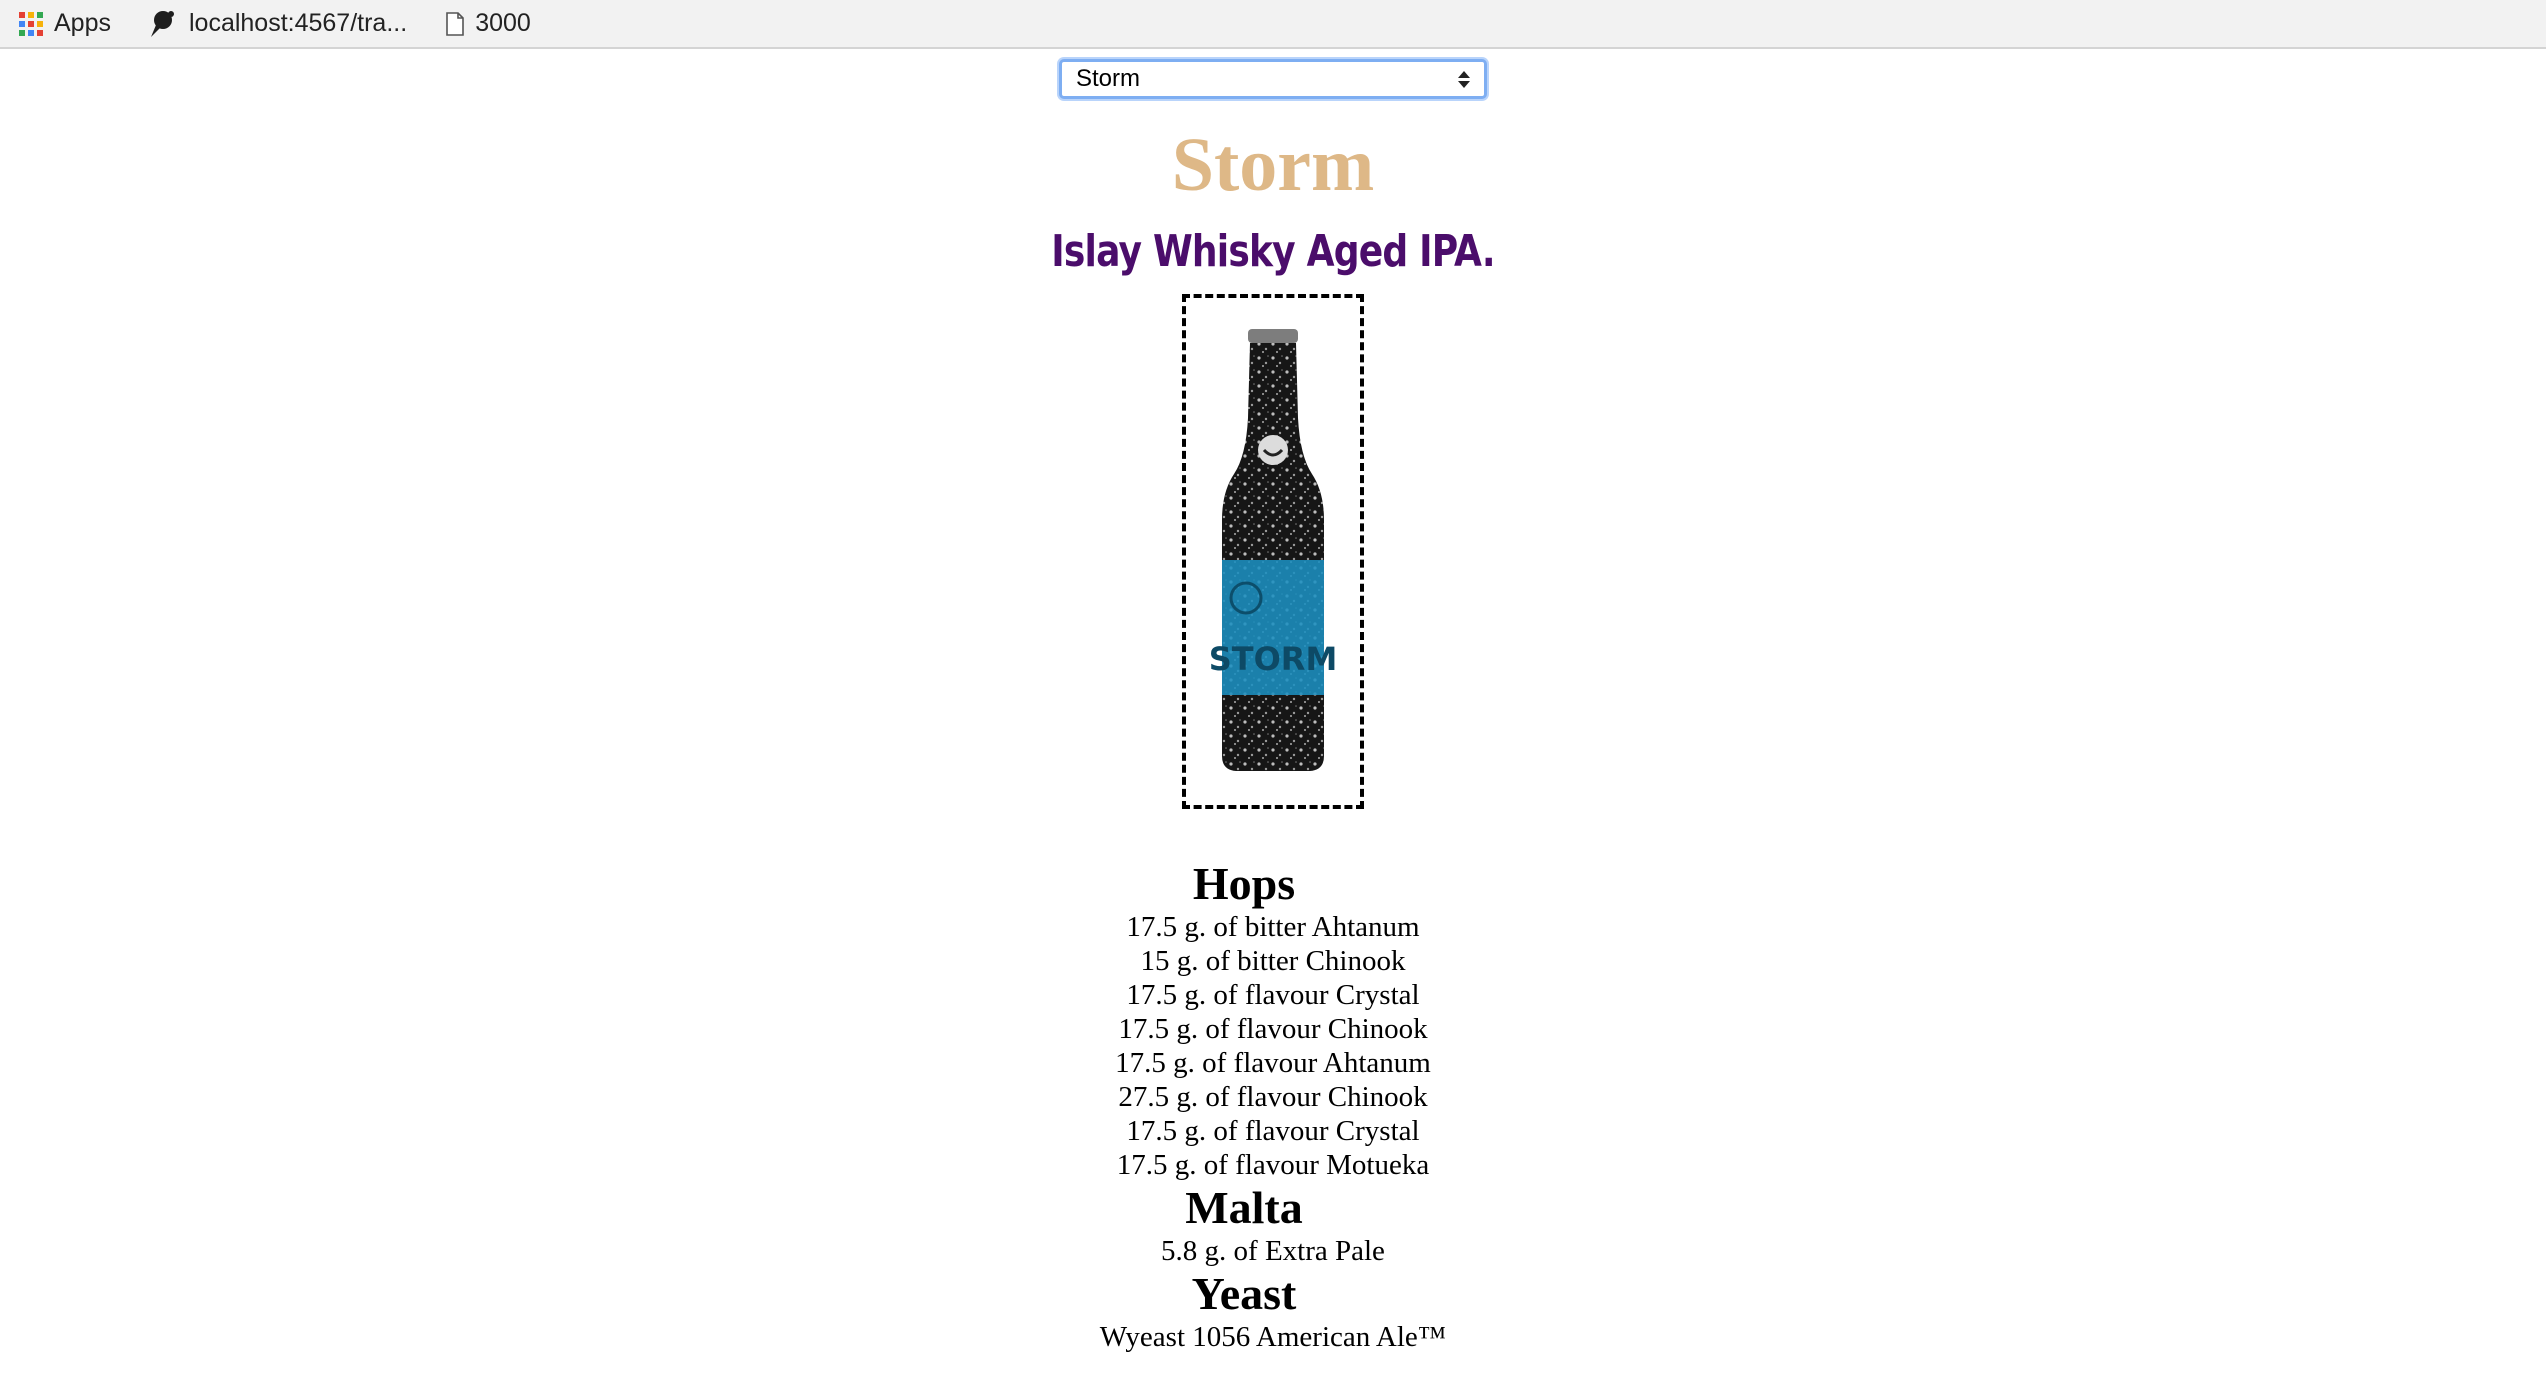 Image resolution: width=2546 pixels, height=1392 pixels. I want to click on beer-image-frame: STORM, so click(1273, 551).